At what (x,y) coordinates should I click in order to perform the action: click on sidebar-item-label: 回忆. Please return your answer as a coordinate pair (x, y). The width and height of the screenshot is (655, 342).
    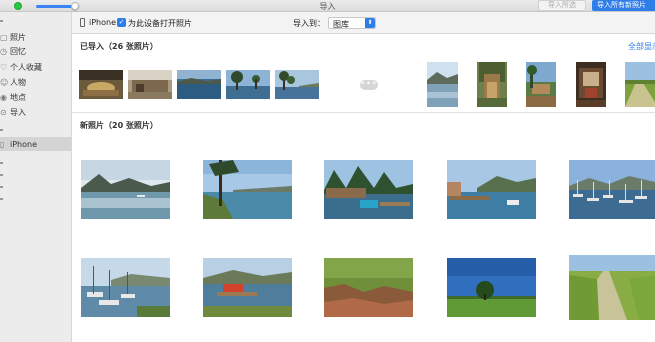
    Looking at the image, I should click on (18, 51).